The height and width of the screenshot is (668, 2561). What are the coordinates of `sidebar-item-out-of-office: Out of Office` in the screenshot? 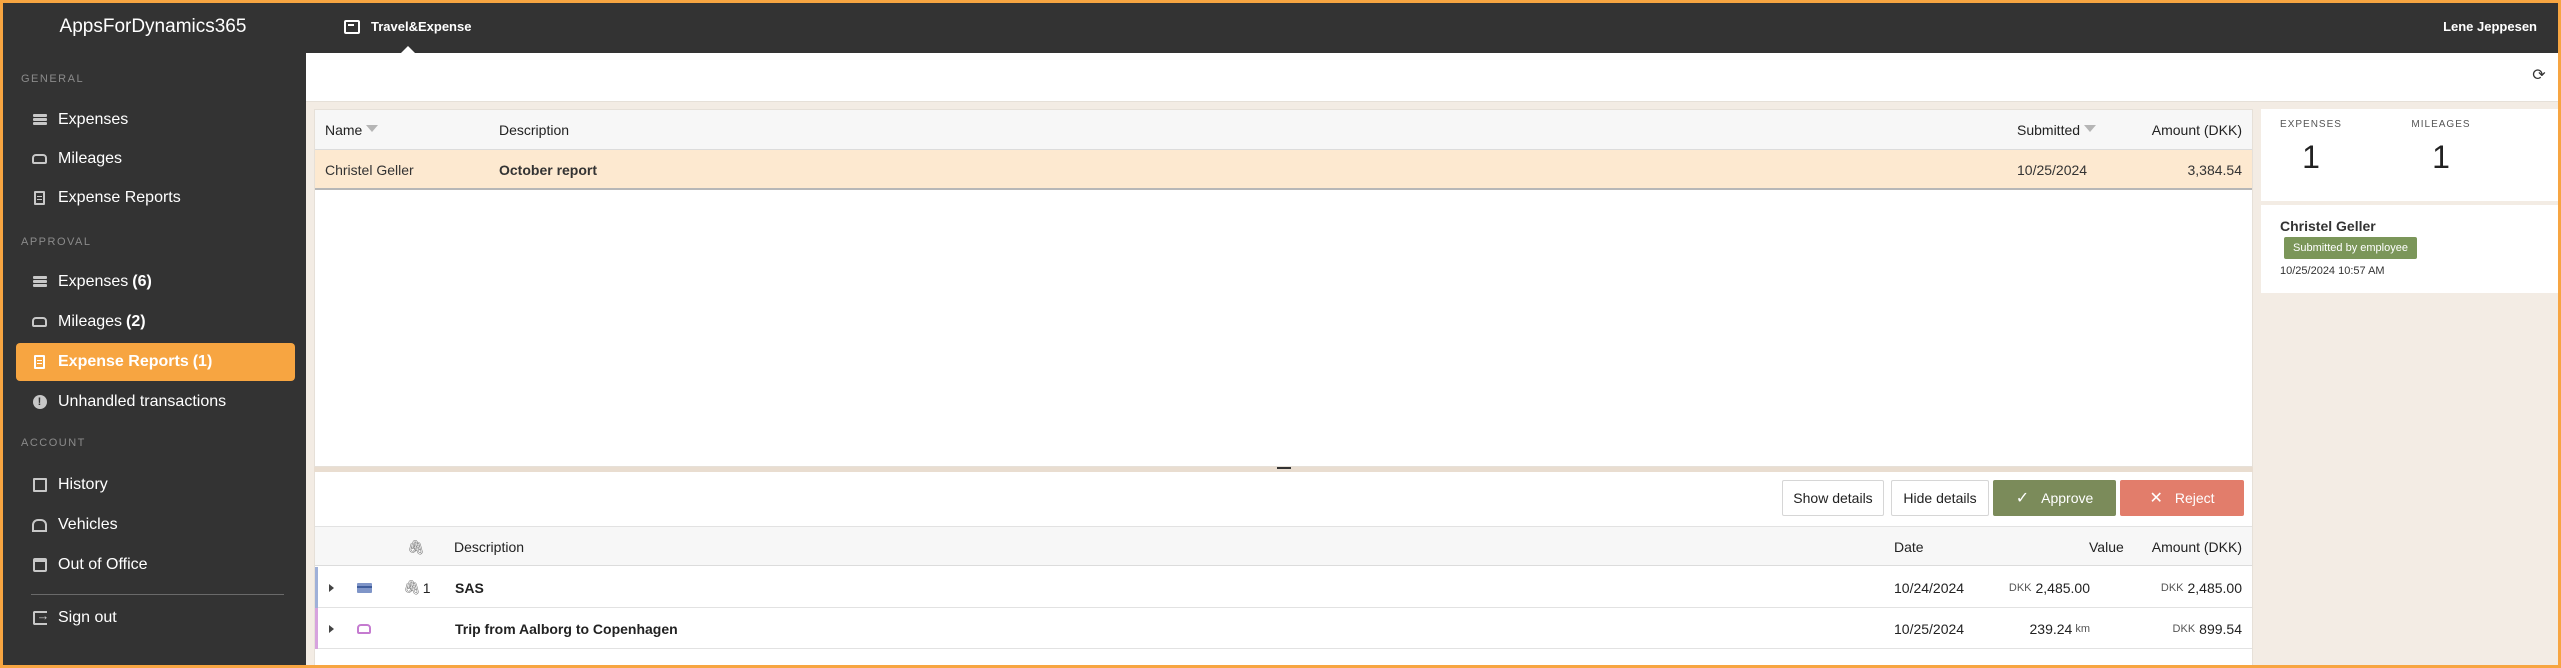 It's located at (155, 565).